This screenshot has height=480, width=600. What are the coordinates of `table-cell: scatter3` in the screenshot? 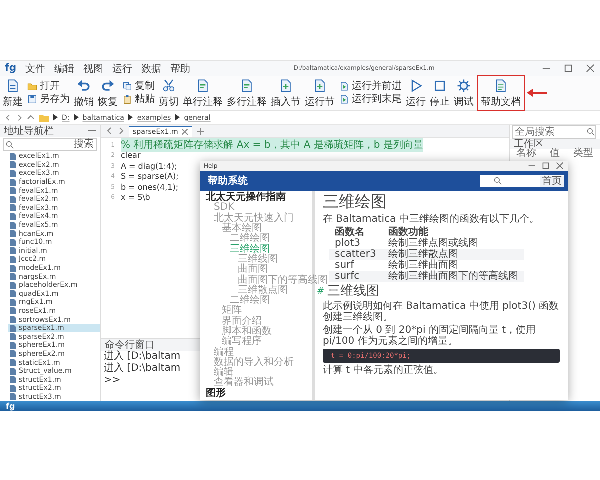 It's located at (355, 254).